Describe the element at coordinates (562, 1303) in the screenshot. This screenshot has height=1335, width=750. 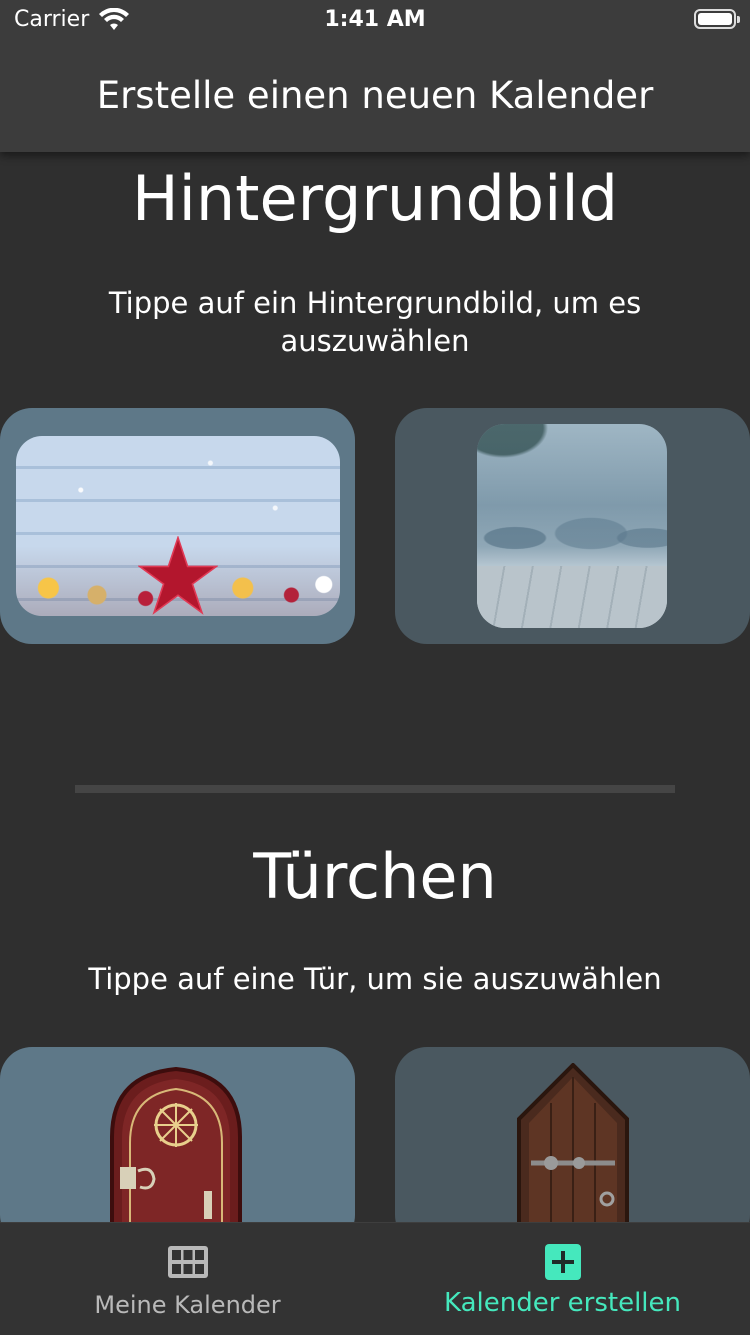
I see `tab-label: Kalender erstellen` at that location.